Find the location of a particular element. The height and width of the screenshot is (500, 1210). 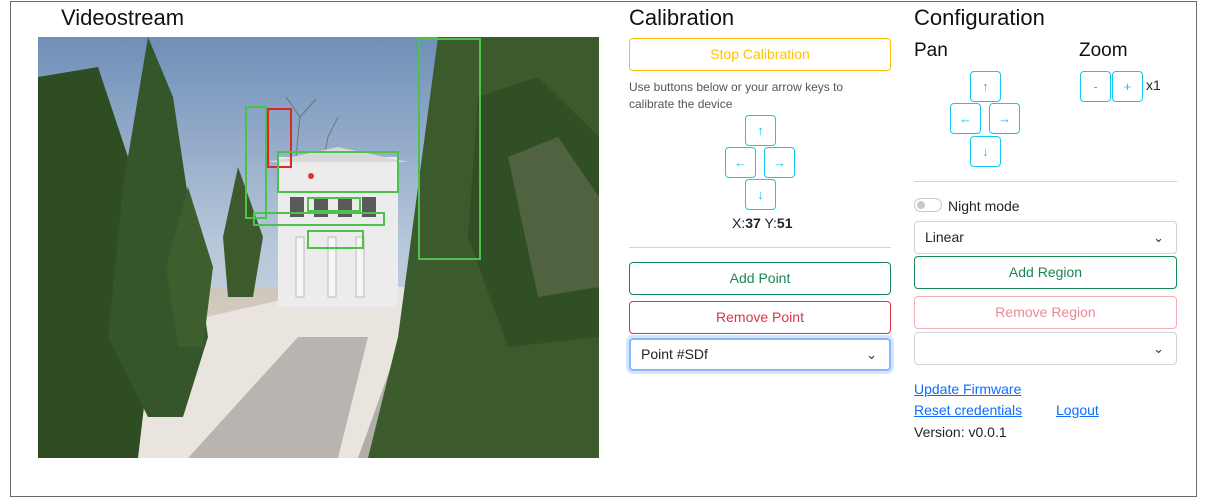

version-text: Version: v0.0.1 is located at coordinates (960, 432).